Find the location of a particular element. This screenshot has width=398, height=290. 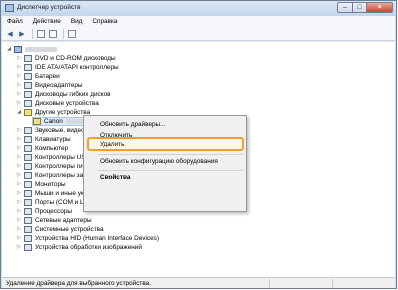

dvd-drive-icon is located at coordinates (28, 58).